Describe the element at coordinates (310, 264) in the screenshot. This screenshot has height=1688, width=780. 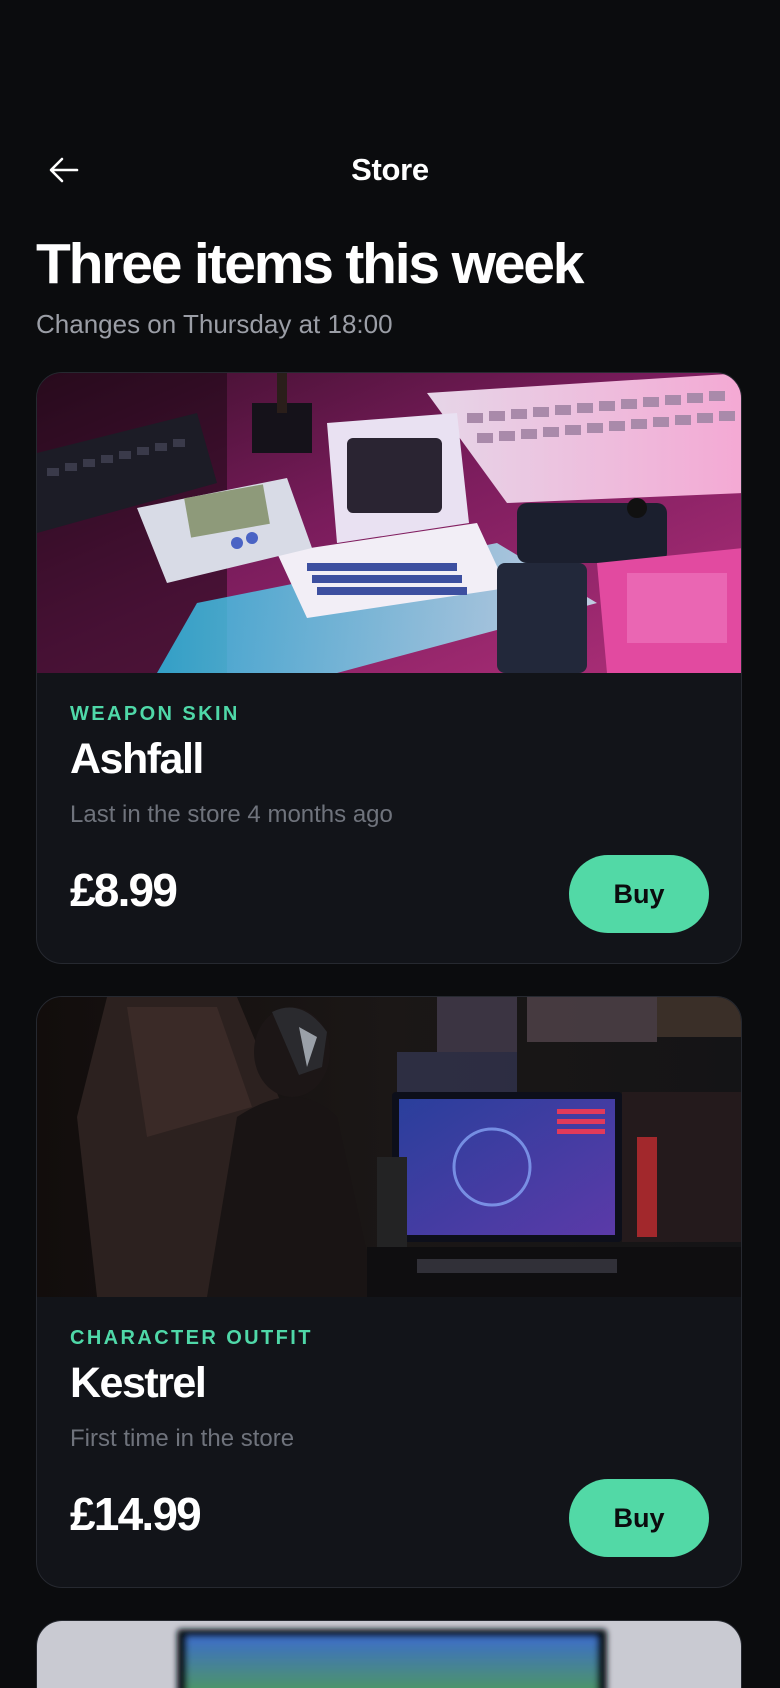
I see `section-headline: Three items this week` at that location.